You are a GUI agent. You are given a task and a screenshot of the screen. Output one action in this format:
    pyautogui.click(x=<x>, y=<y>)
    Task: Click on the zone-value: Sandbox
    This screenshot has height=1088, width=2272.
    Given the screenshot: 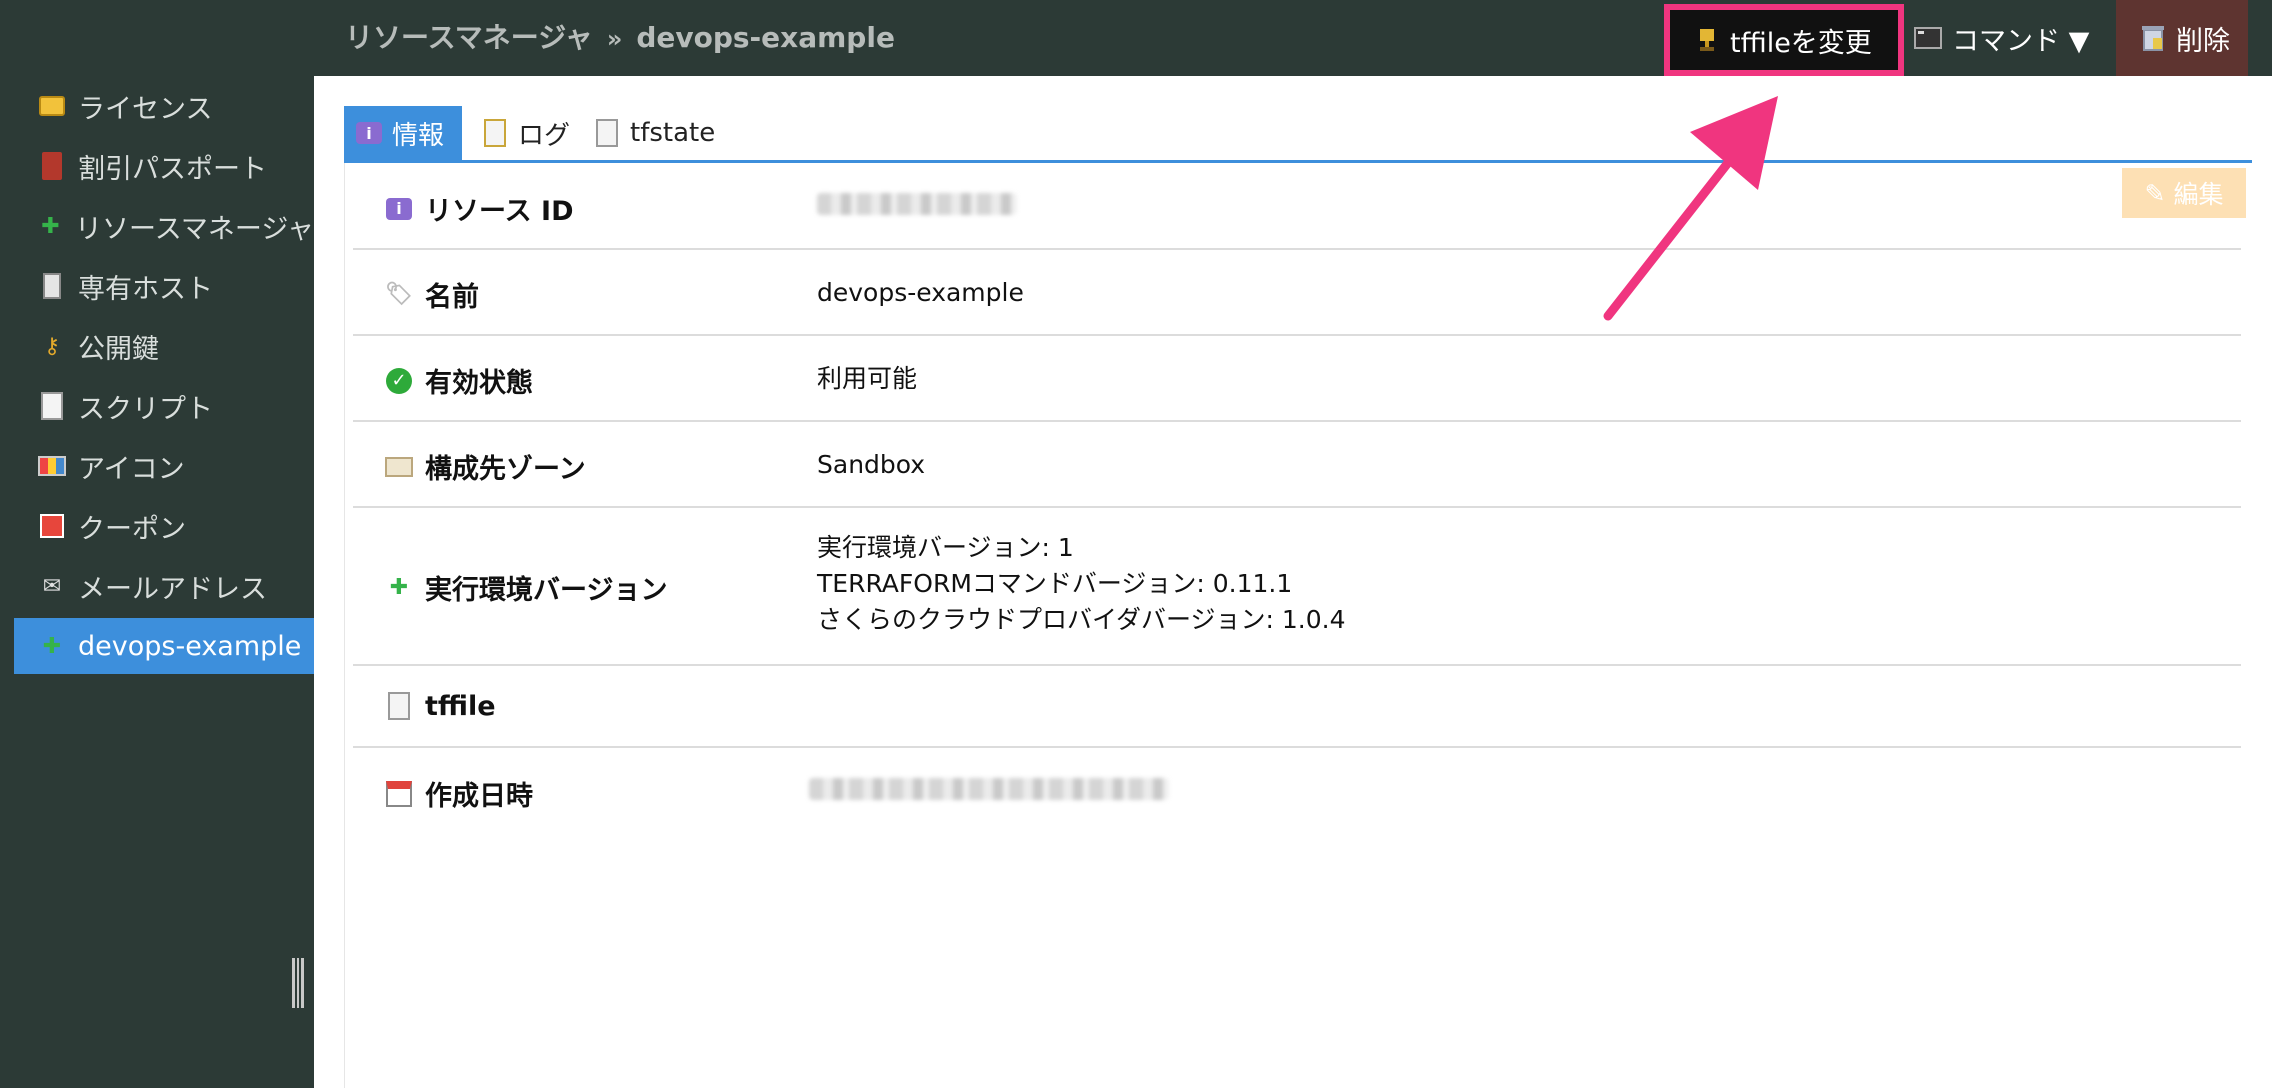 What is the action you would take?
    pyautogui.click(x=871, y=464)
    